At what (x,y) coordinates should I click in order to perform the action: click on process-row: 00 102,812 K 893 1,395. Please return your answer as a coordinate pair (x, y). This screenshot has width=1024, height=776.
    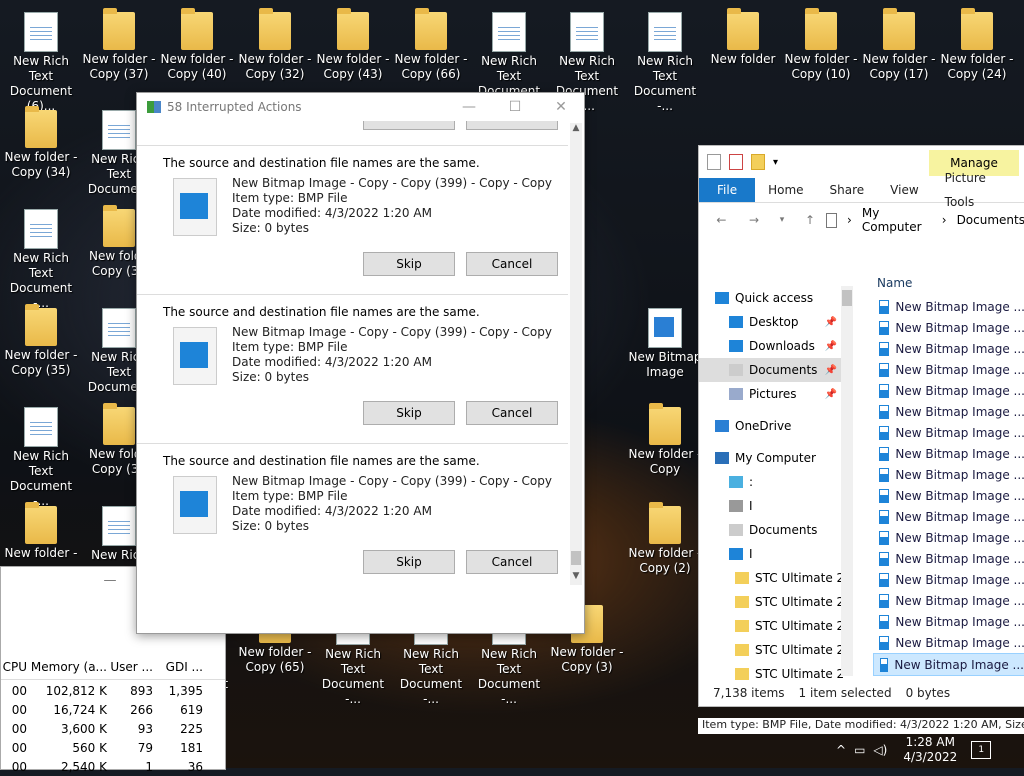
    Looking at the image, I should click on (113, 690).